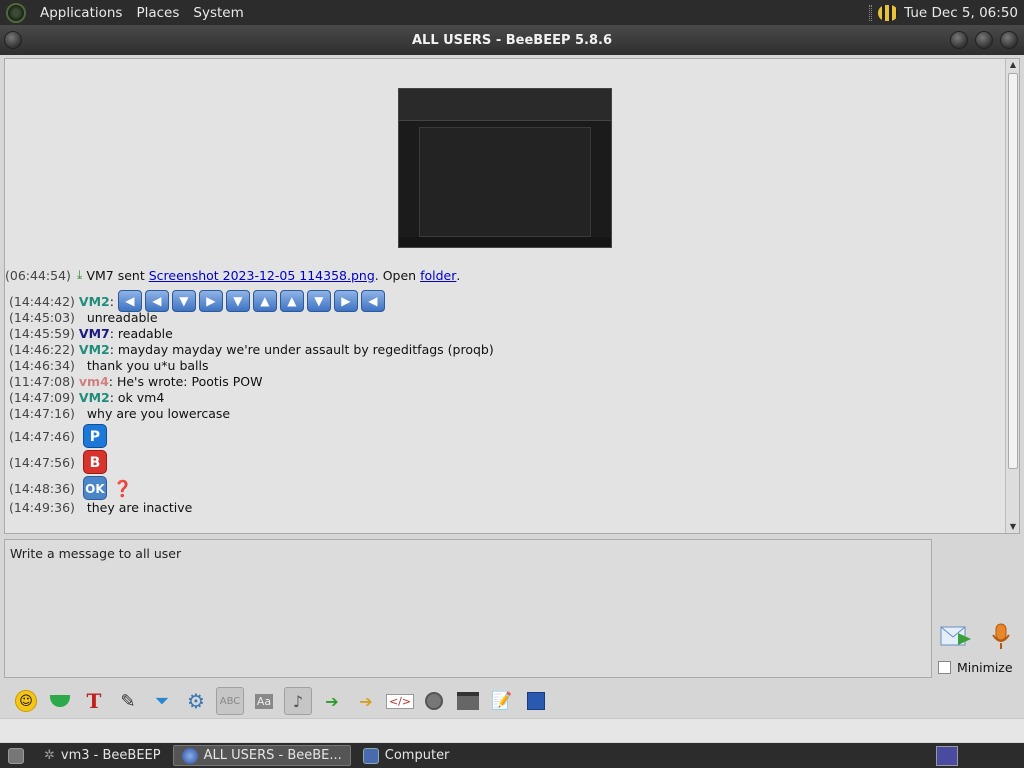 The height and width of the screenshot is (768, 1024). What do you see at coordinates (406, 755) in the screenshot?
I see `task-computer: Computer` at bounding box center [406, 755].